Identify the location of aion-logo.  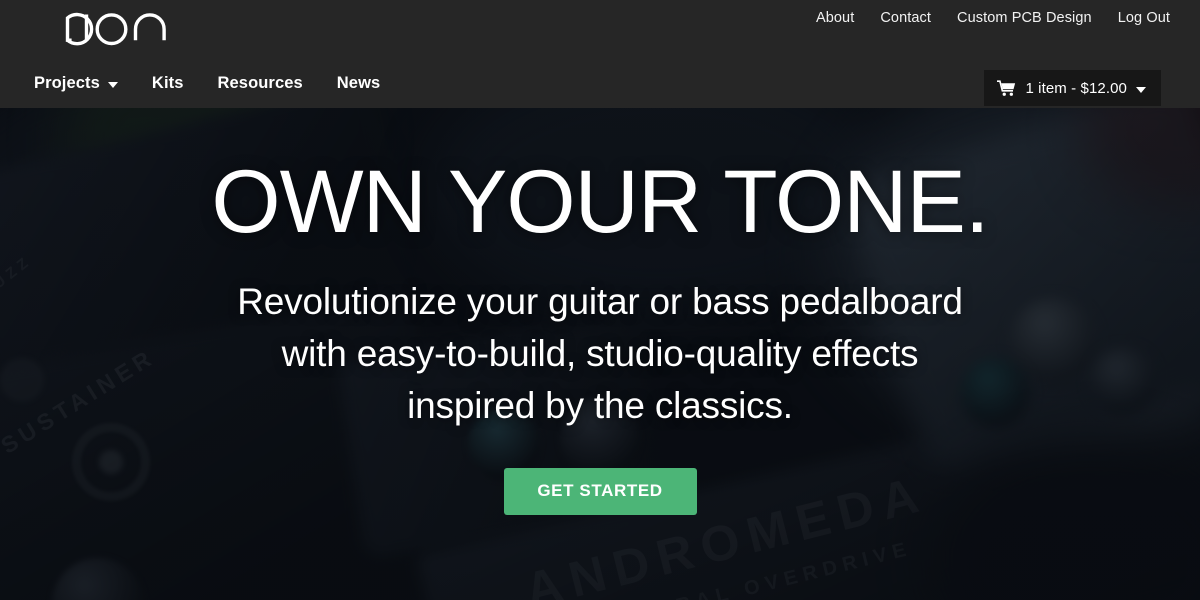
(105, 30).